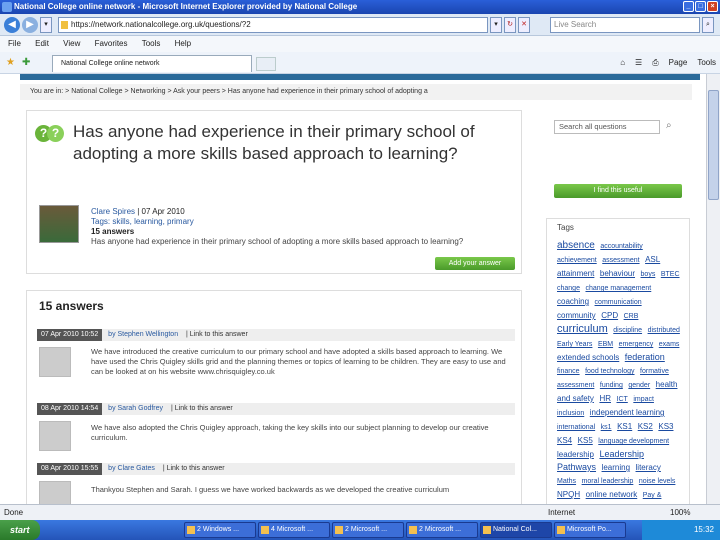  What do you see at coordinates (713, 145) in the screenshot?
I see `scrollbar-thumb` at bounding box center [713, 145].